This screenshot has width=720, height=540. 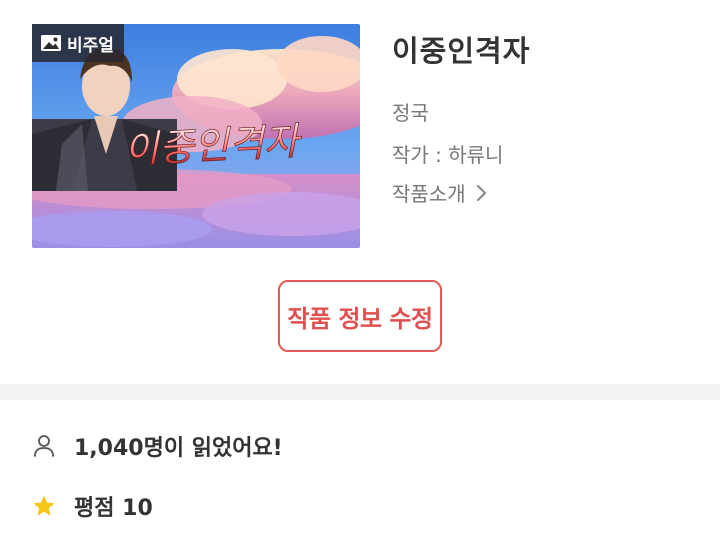 What do you see at coordinates (429, 194) in the screenshot?
I see `work-intro-label: 작품소개` at bounding box center [429, 194].